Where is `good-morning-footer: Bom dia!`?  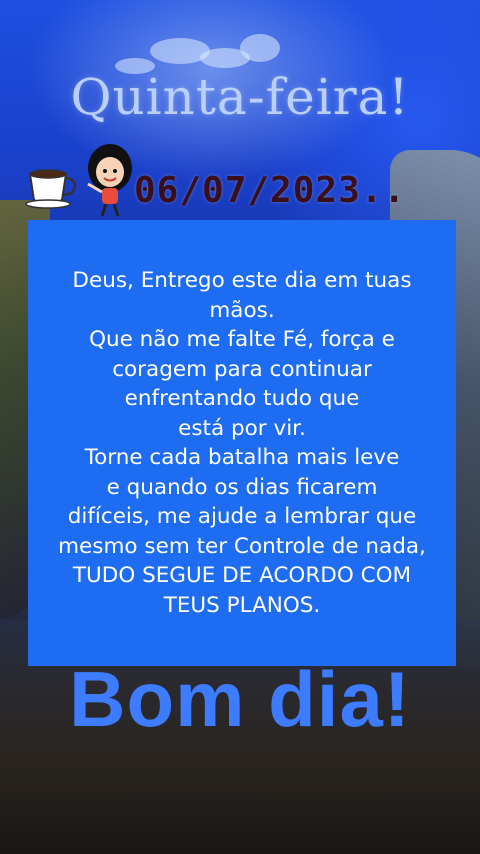 good-morning-footer: Bom dia! is located at coordinates (240, 699).